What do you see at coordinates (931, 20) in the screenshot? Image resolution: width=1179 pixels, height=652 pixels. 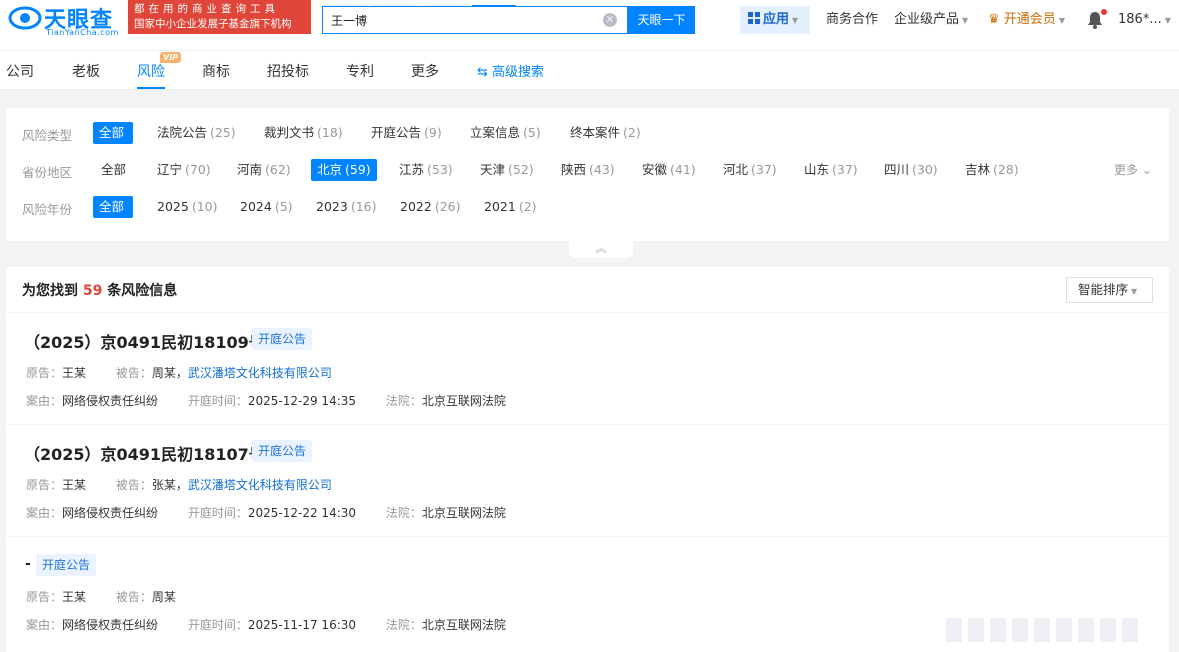 I see `enterprise-products-link: 企业级产品 ▼` at bounding box center [931, 20].